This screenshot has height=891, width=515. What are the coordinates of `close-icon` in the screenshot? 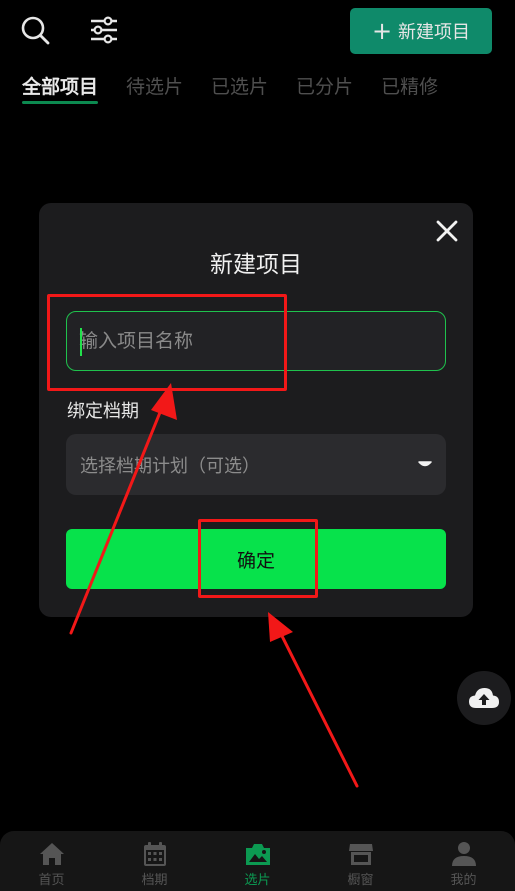 It's located at (447, 231).